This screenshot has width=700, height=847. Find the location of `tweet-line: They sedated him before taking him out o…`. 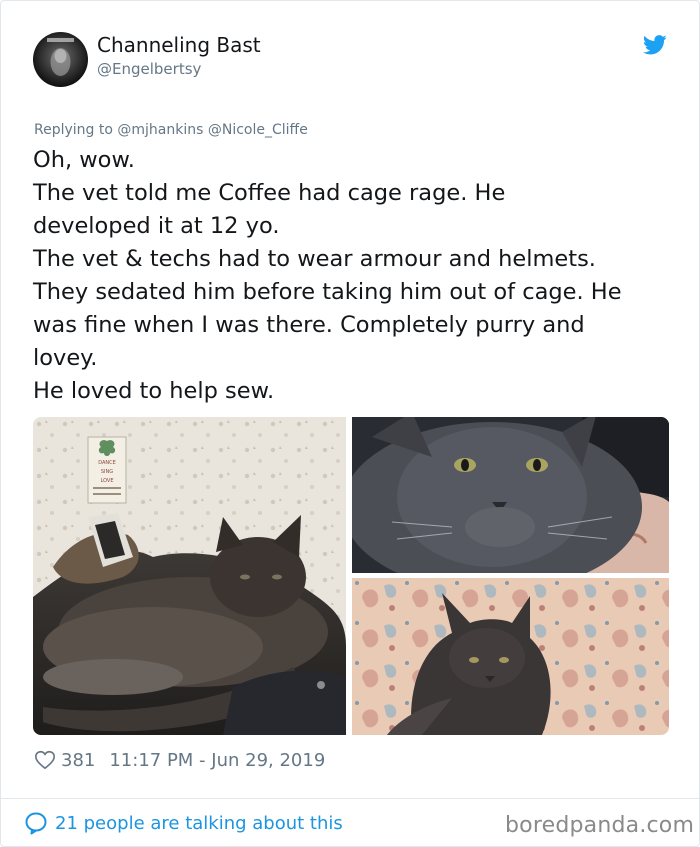

tweet-line: They sedated him before taking him out o… is located at coordinates (327, 292).